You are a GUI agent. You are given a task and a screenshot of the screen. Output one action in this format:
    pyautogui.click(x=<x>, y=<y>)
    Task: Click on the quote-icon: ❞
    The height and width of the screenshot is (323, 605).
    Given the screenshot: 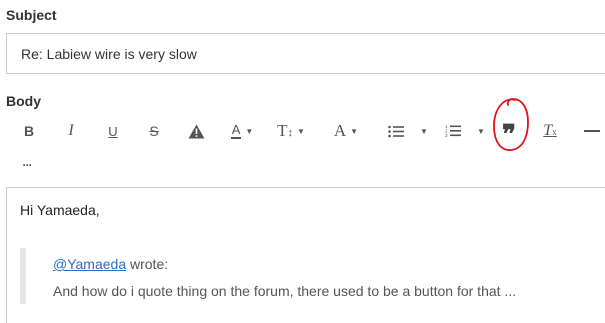 What is the action you would take?
    pyautogui.click(x=509, y=134)
    